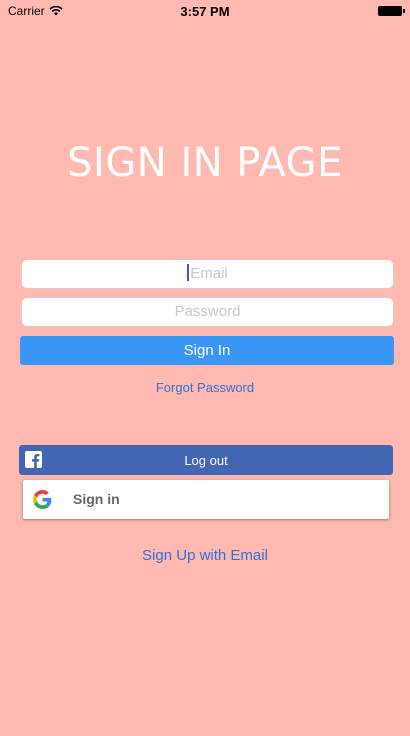  Describe the element at coordinates (206, 499) in the screenshot. I see `google-sign-in-button: Sign in` at that location.